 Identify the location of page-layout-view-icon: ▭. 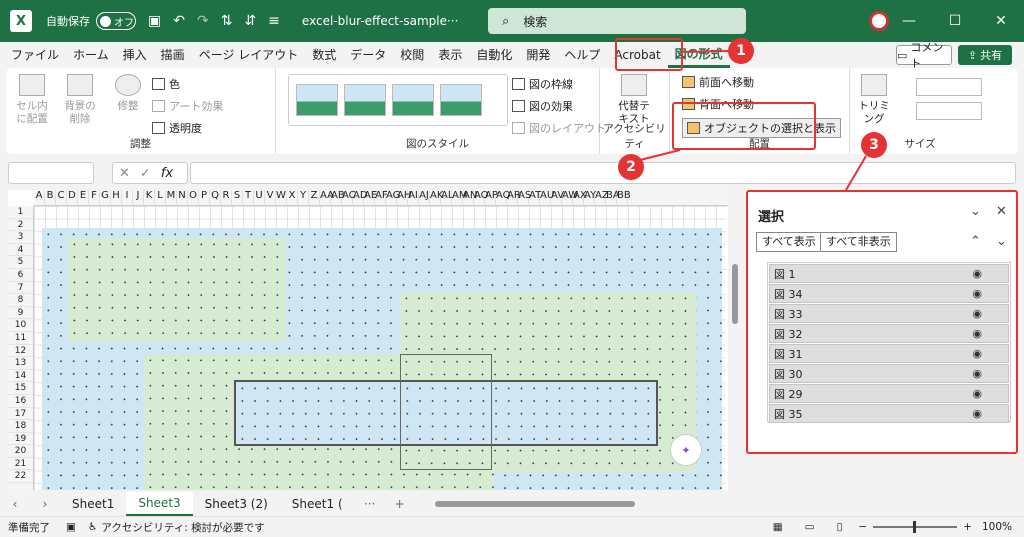
(810, 527).